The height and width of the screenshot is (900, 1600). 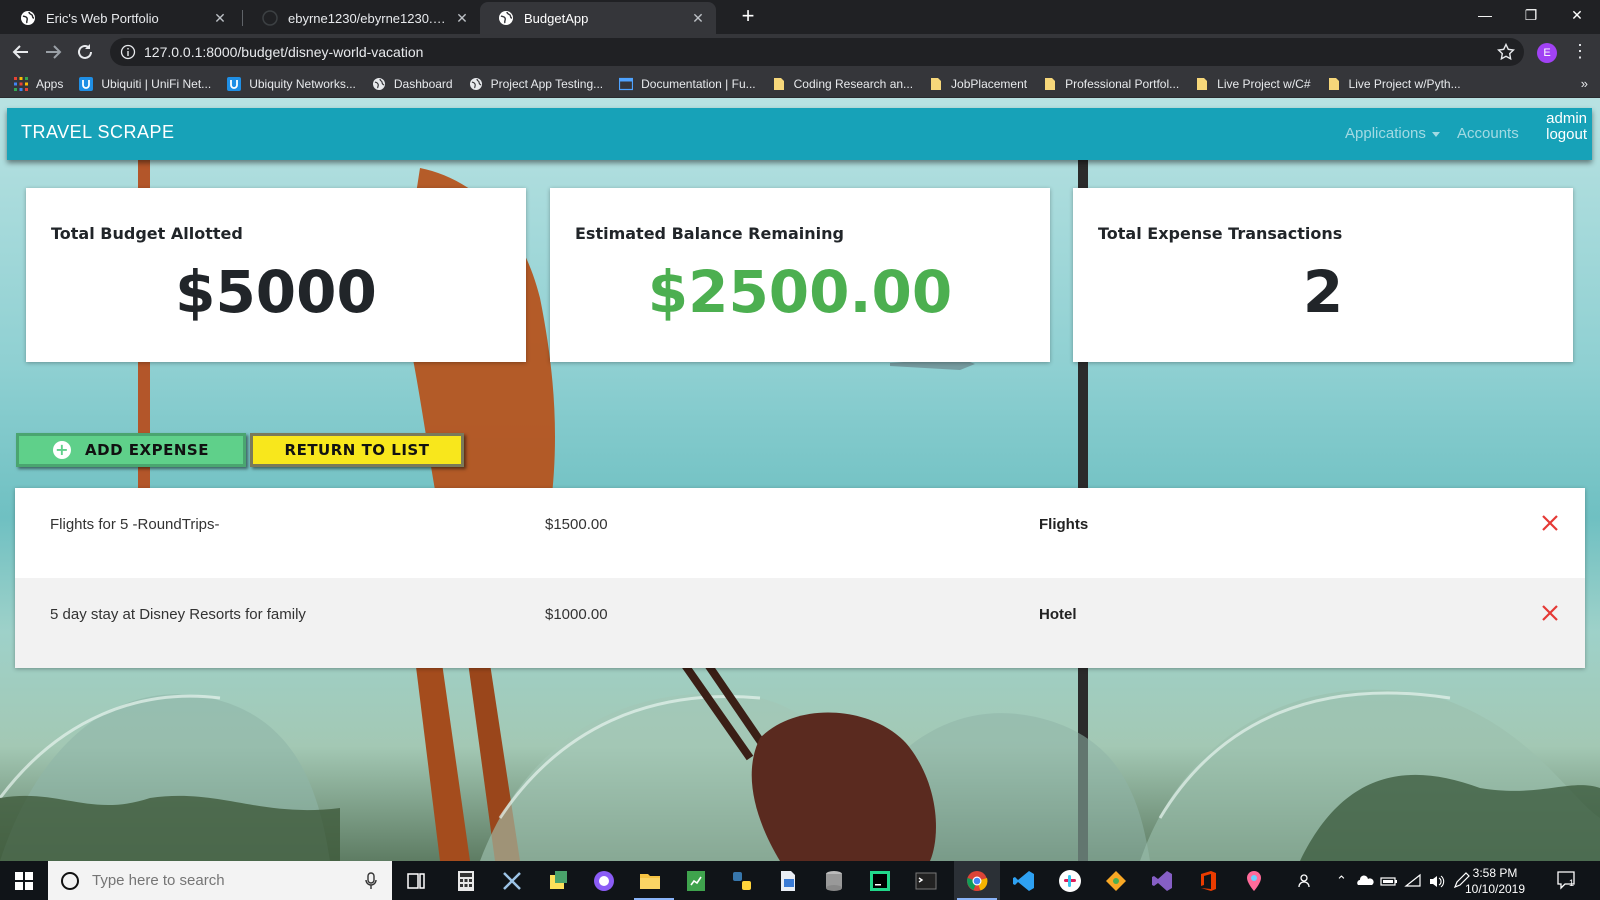 I want to click on browser-tab-github: ebyrne1230/ebyrne1230.github.io ✕, so click(x=362, y=18).